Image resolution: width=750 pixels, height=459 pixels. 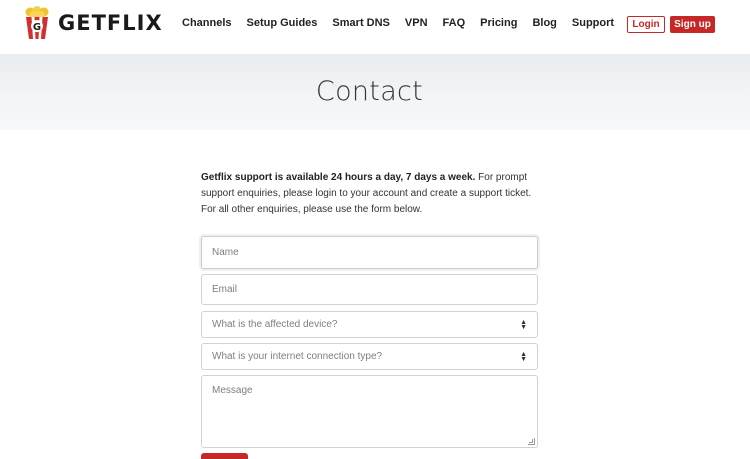 I want to click on name-field: Name, so click(x=369, y=252).